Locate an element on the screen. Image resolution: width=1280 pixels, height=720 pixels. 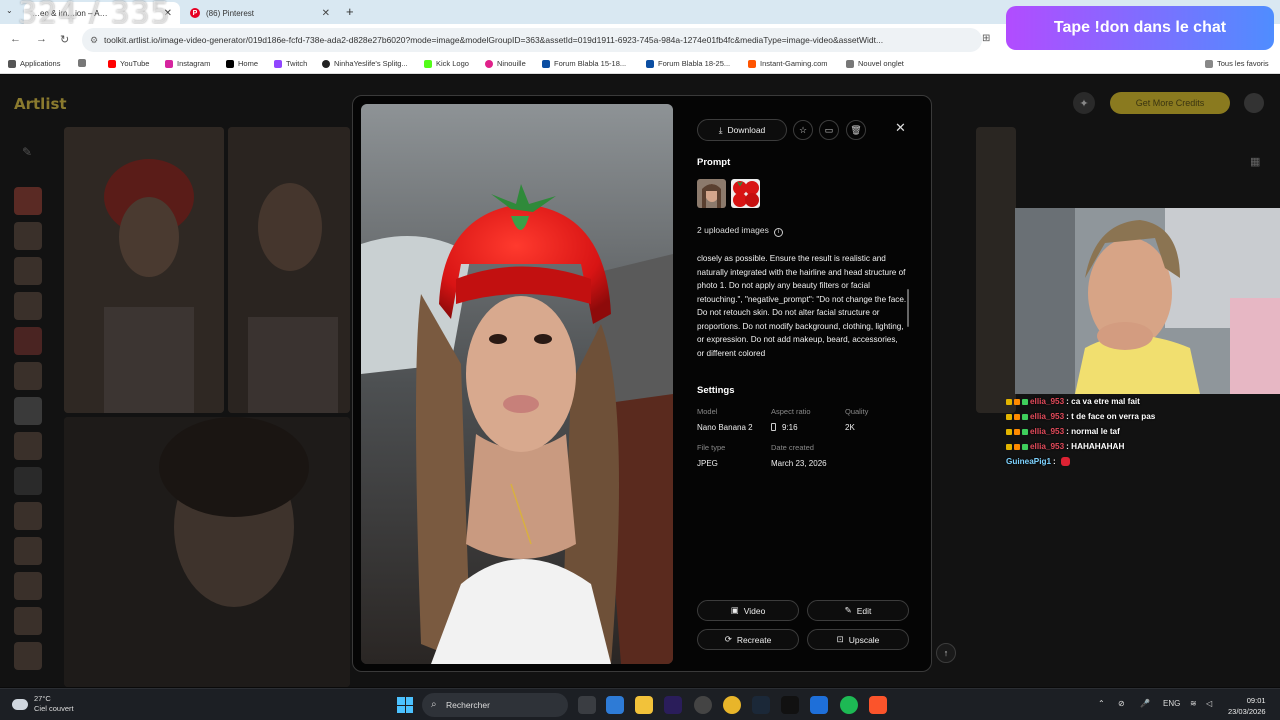
bookmark-applications: Applications is located at coordinates (34, 63).